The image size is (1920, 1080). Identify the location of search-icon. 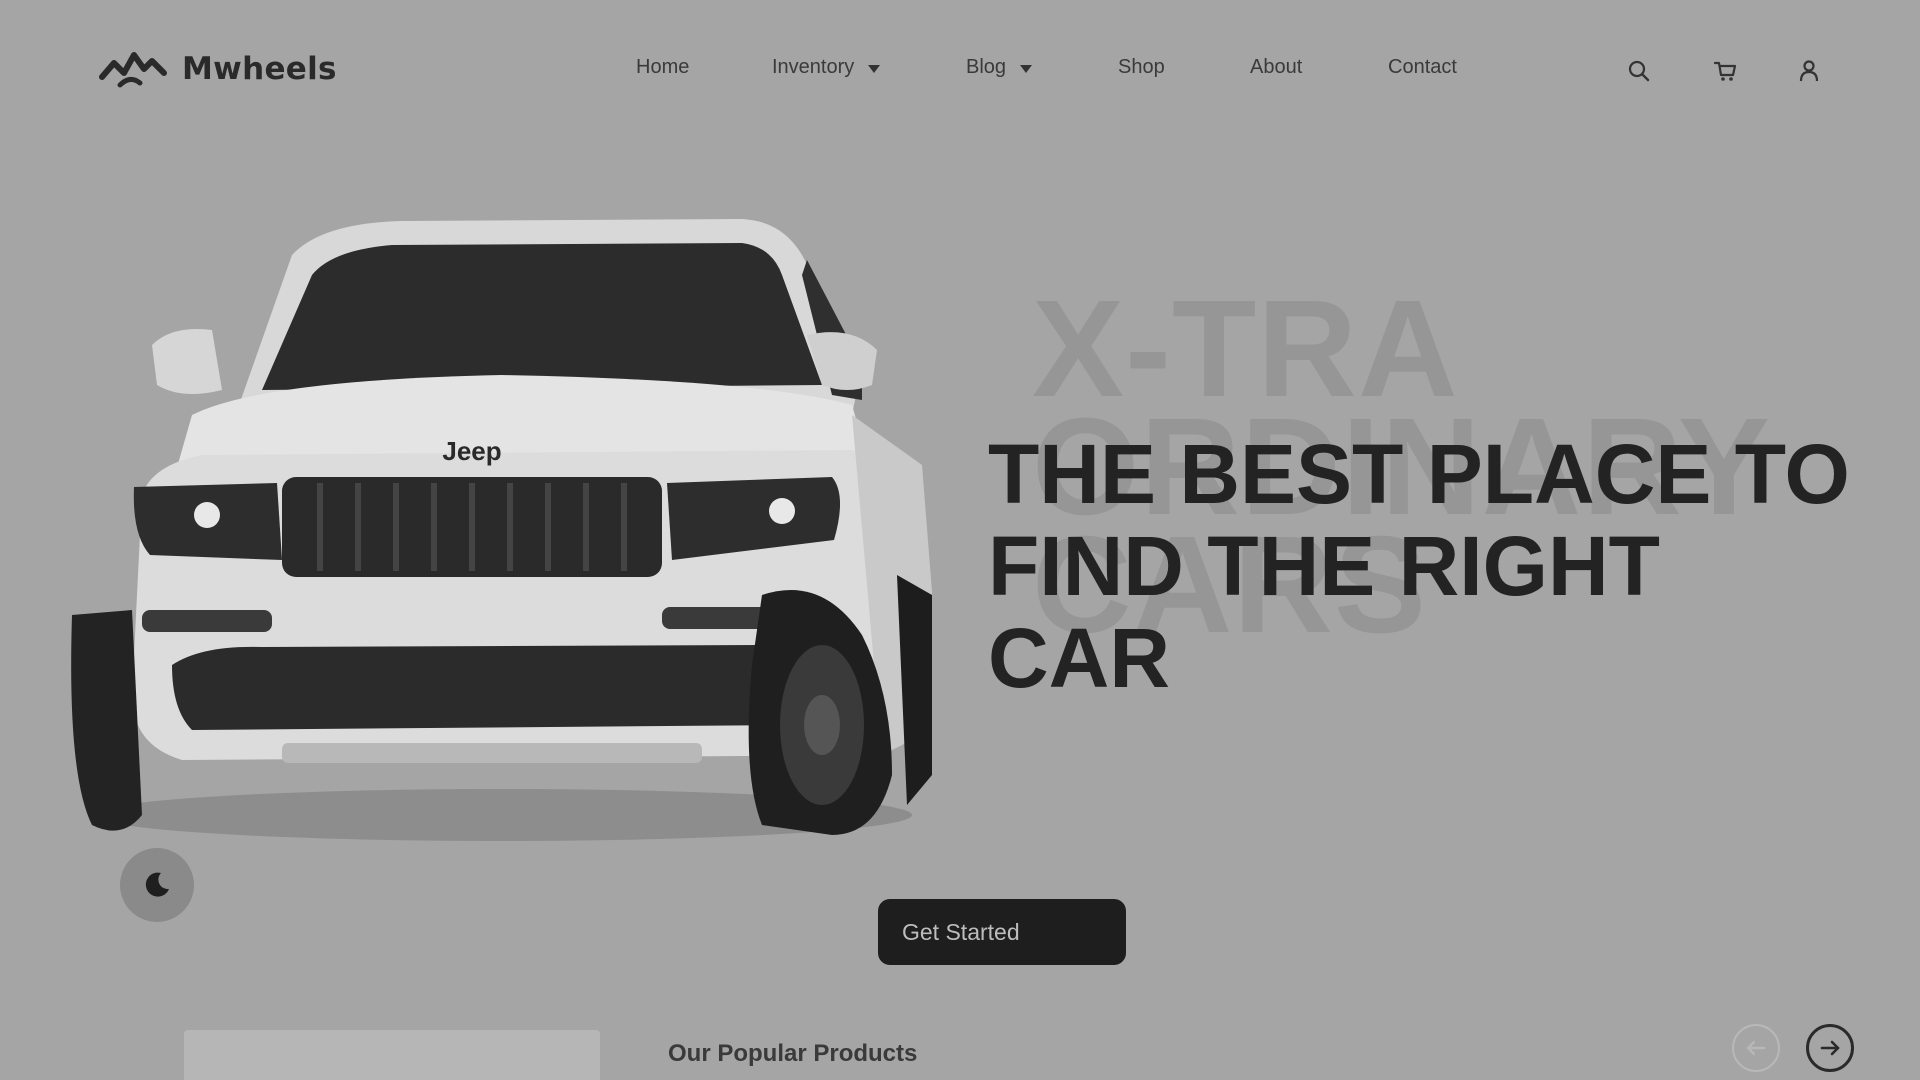
(1639, 71).